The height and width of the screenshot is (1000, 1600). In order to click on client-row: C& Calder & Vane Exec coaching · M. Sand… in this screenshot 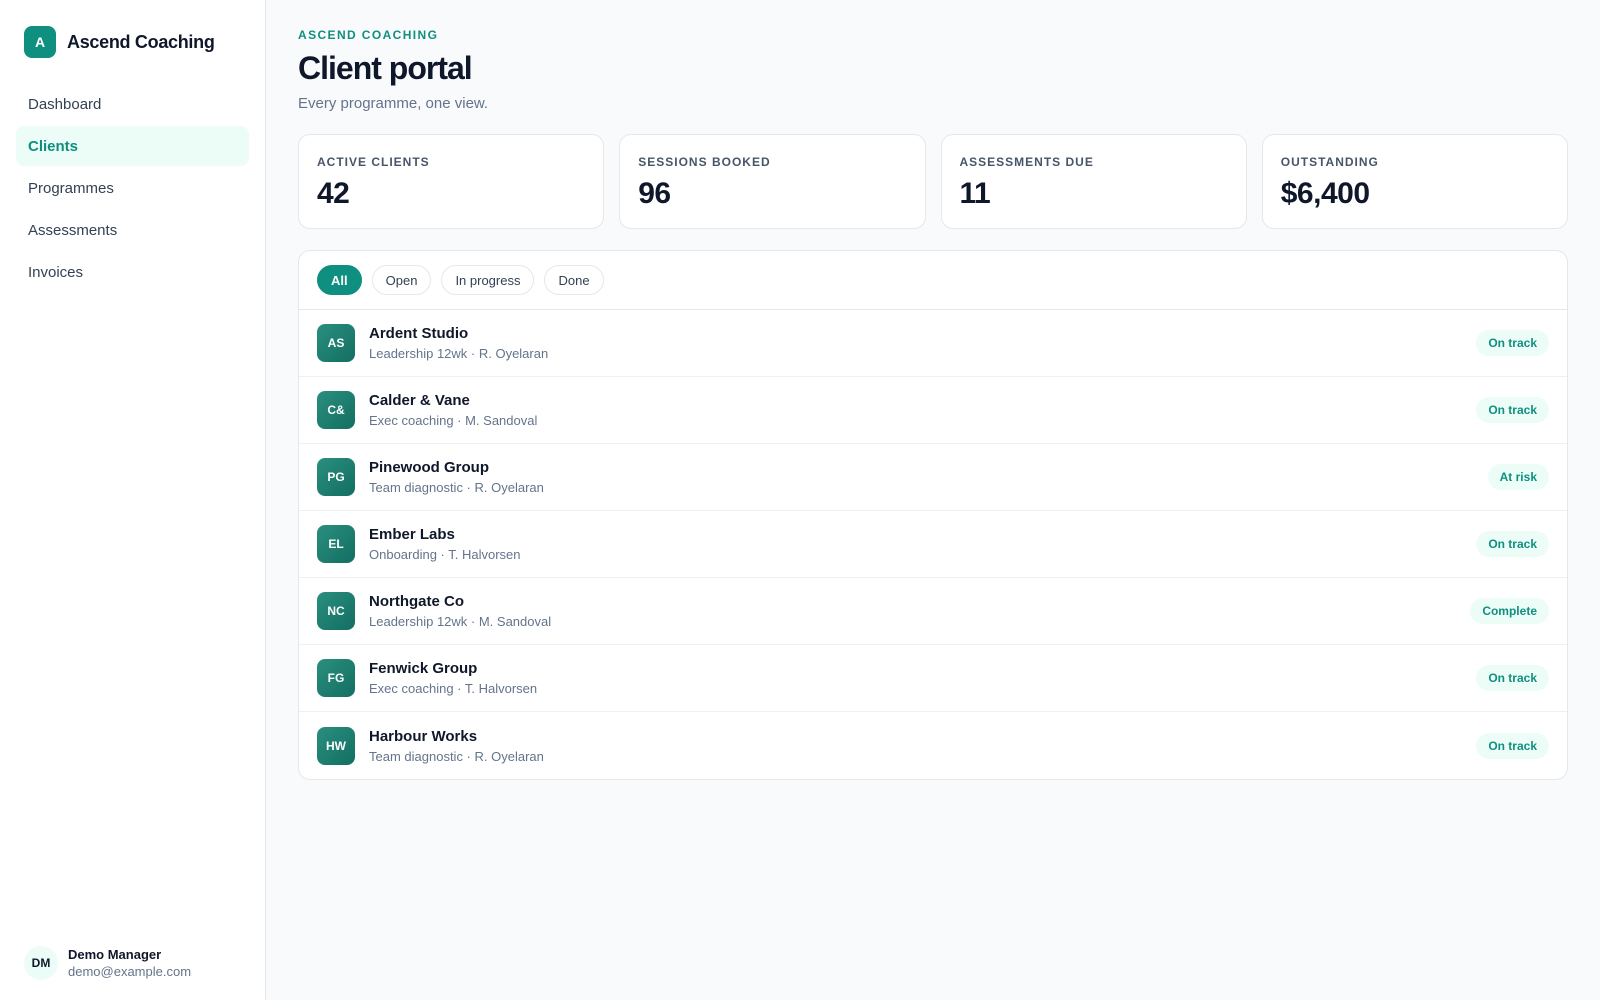, I will do `click(933, 410)`.